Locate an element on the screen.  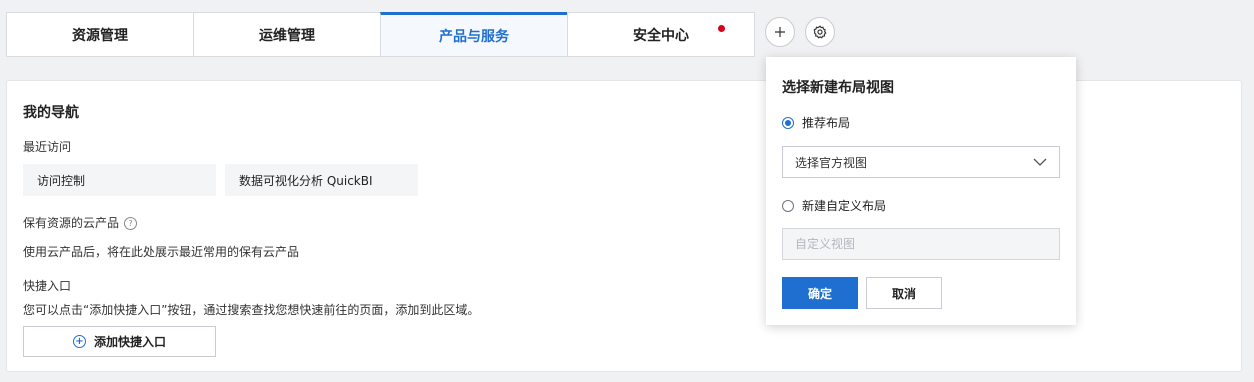
tab-security-center: 安全中心 is located at coordinates (661, 34).